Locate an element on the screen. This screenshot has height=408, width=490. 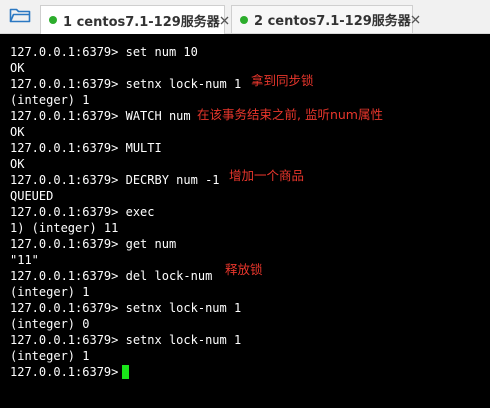
terminal-cursor is located at coordinates (125, 372).